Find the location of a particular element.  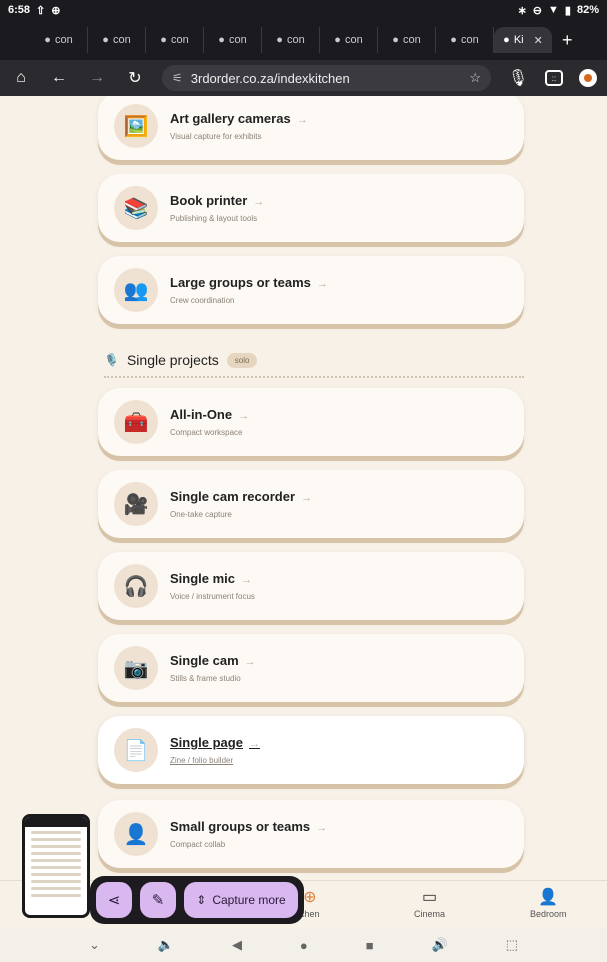

chevron-down-icon: ⌄ is located at coordinates (94, 945).